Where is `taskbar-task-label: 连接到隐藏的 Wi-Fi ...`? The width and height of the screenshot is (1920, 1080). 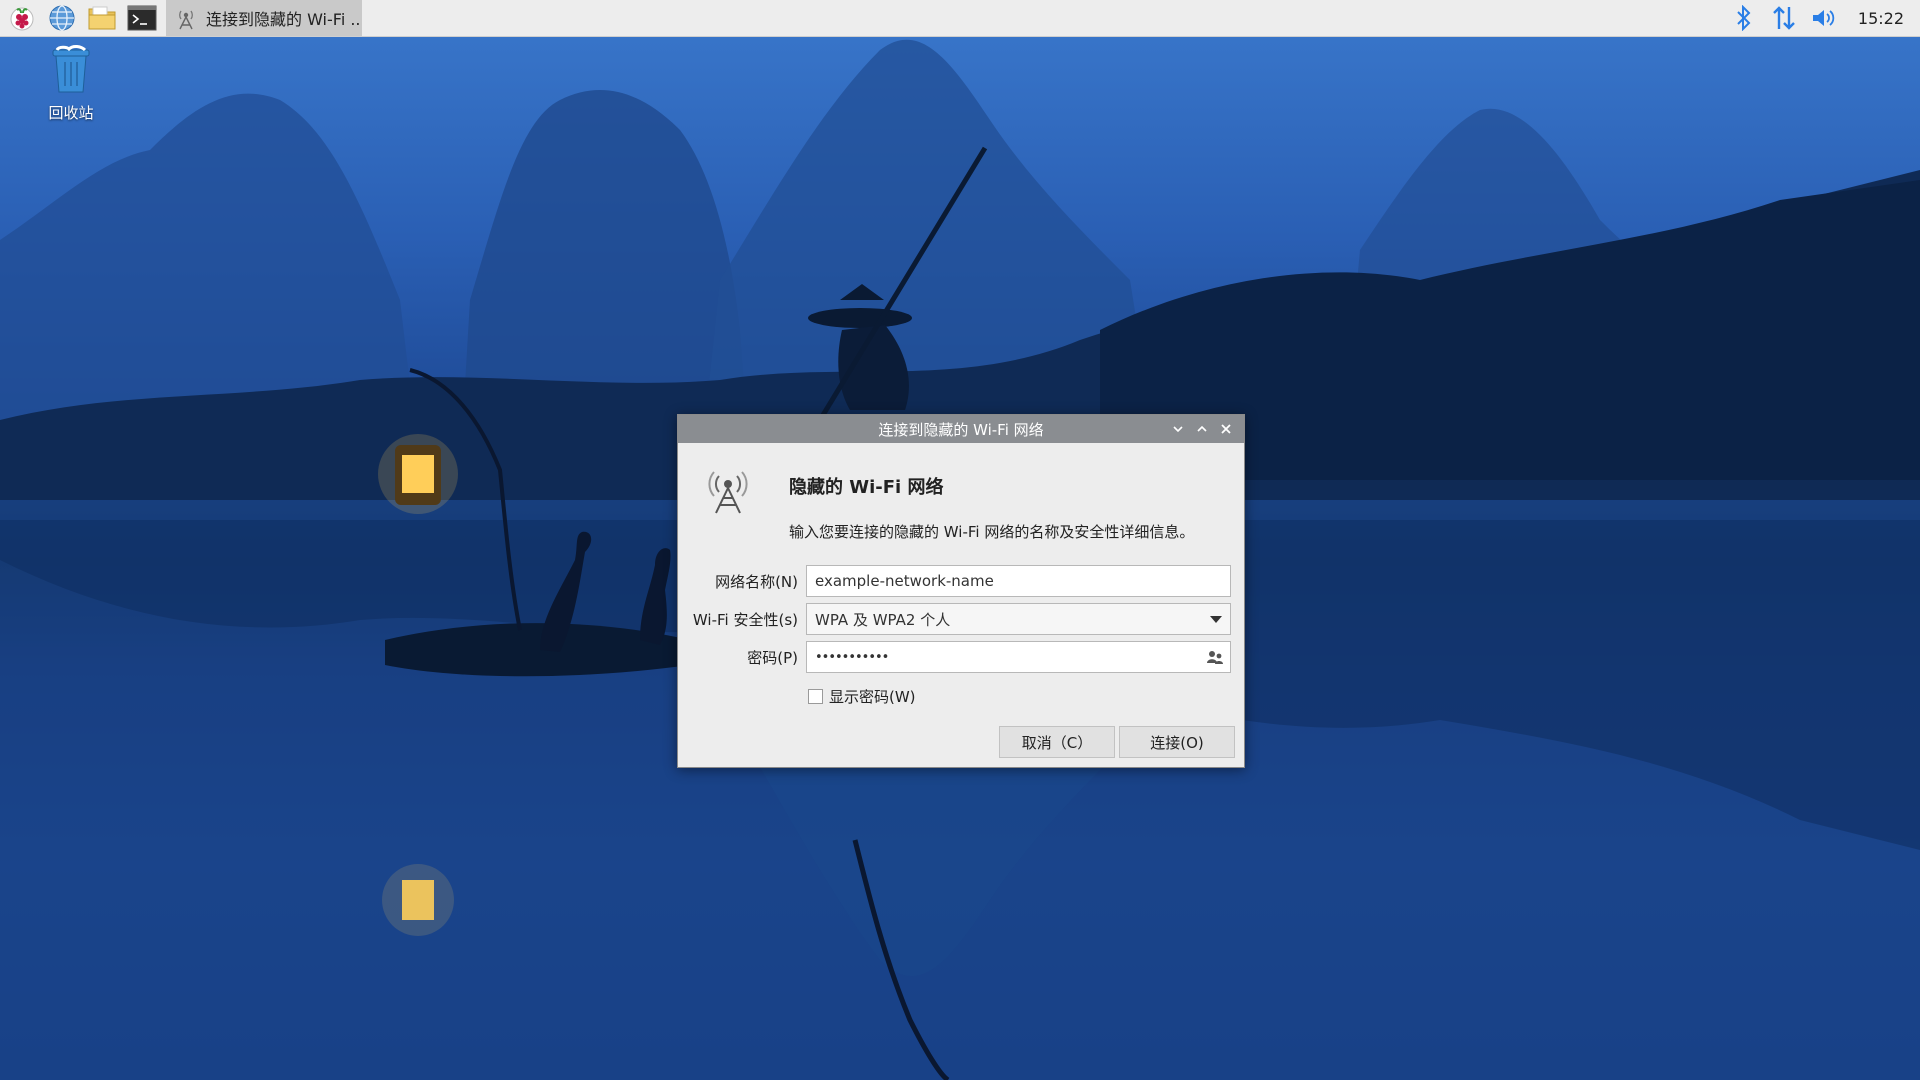
taskbar-task-label: 连接到隐藏的 Wi-Fi ... is located at coordinates (284, 19).